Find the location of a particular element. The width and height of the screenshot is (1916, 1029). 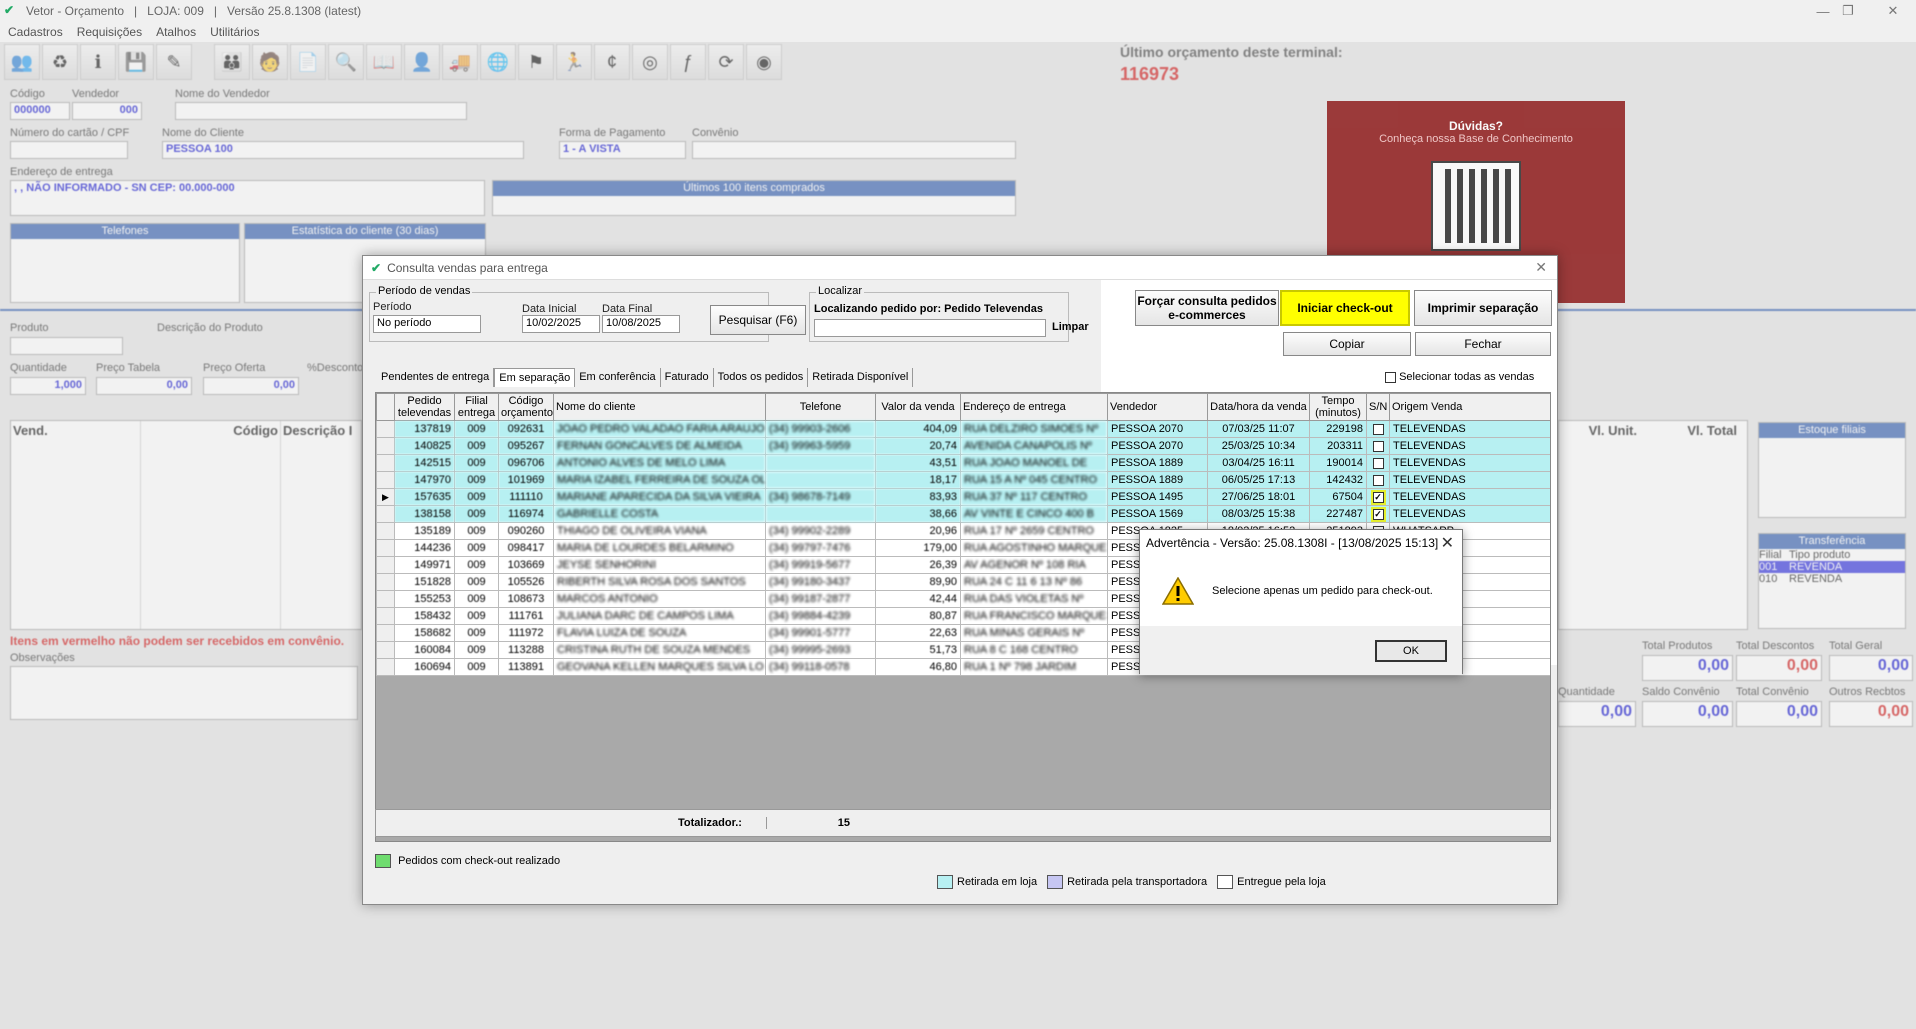

pesquisar-button: Pesquisar (F6) is located at coordinates (758, 320).